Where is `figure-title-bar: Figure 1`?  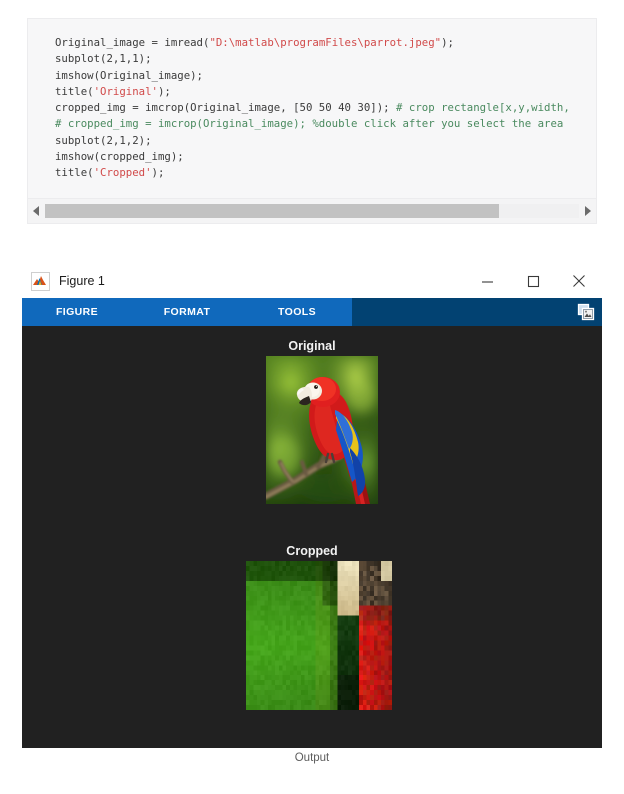 figure-title-bar: Figure 1 is located at coordinates (312, 281).